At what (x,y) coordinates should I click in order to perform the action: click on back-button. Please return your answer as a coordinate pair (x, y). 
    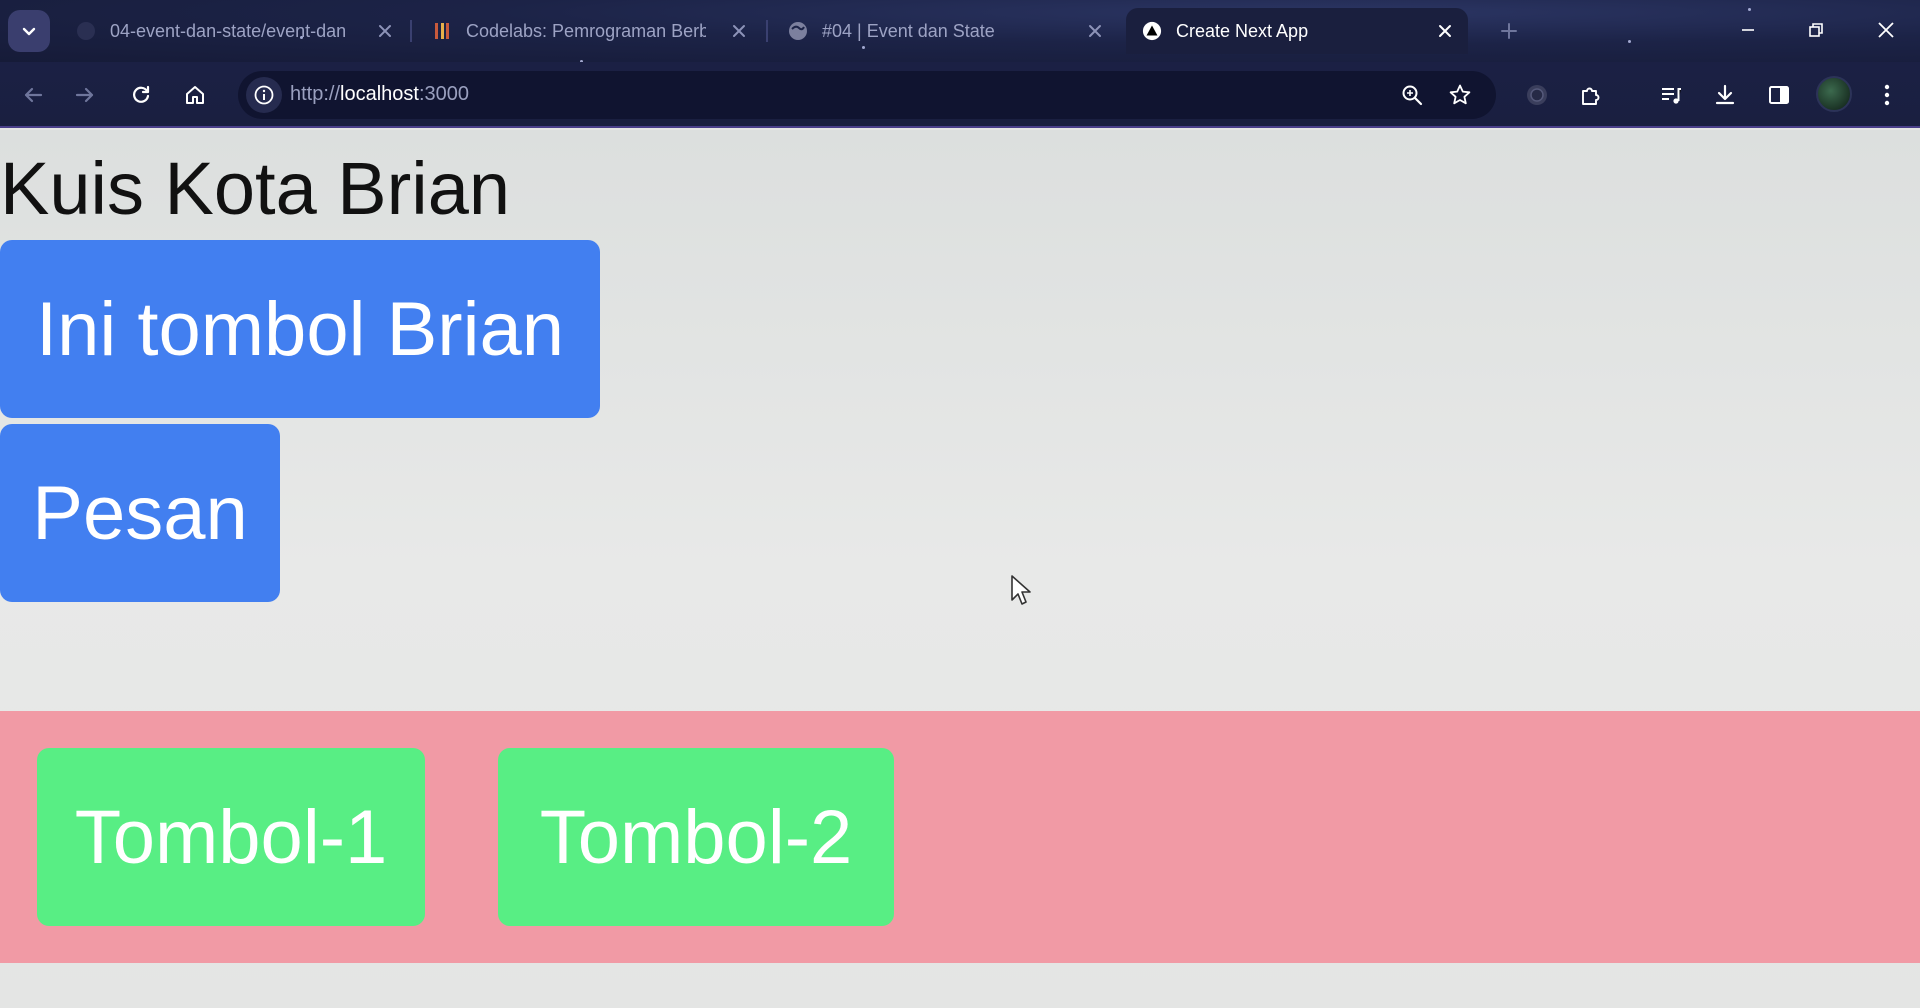
    Looking at the image, I should click on (33, 95).